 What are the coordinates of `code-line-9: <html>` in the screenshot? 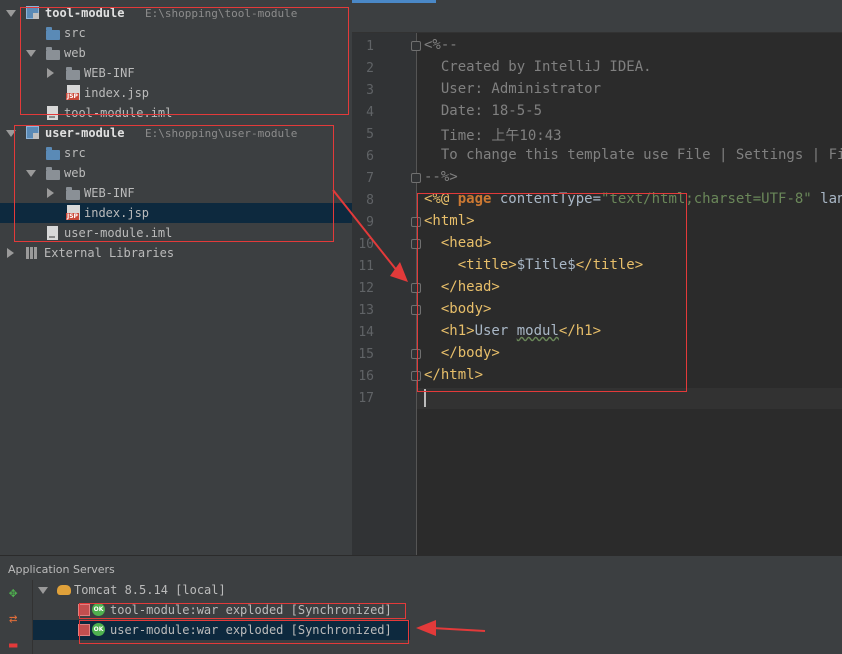 It's located at (449, 221).